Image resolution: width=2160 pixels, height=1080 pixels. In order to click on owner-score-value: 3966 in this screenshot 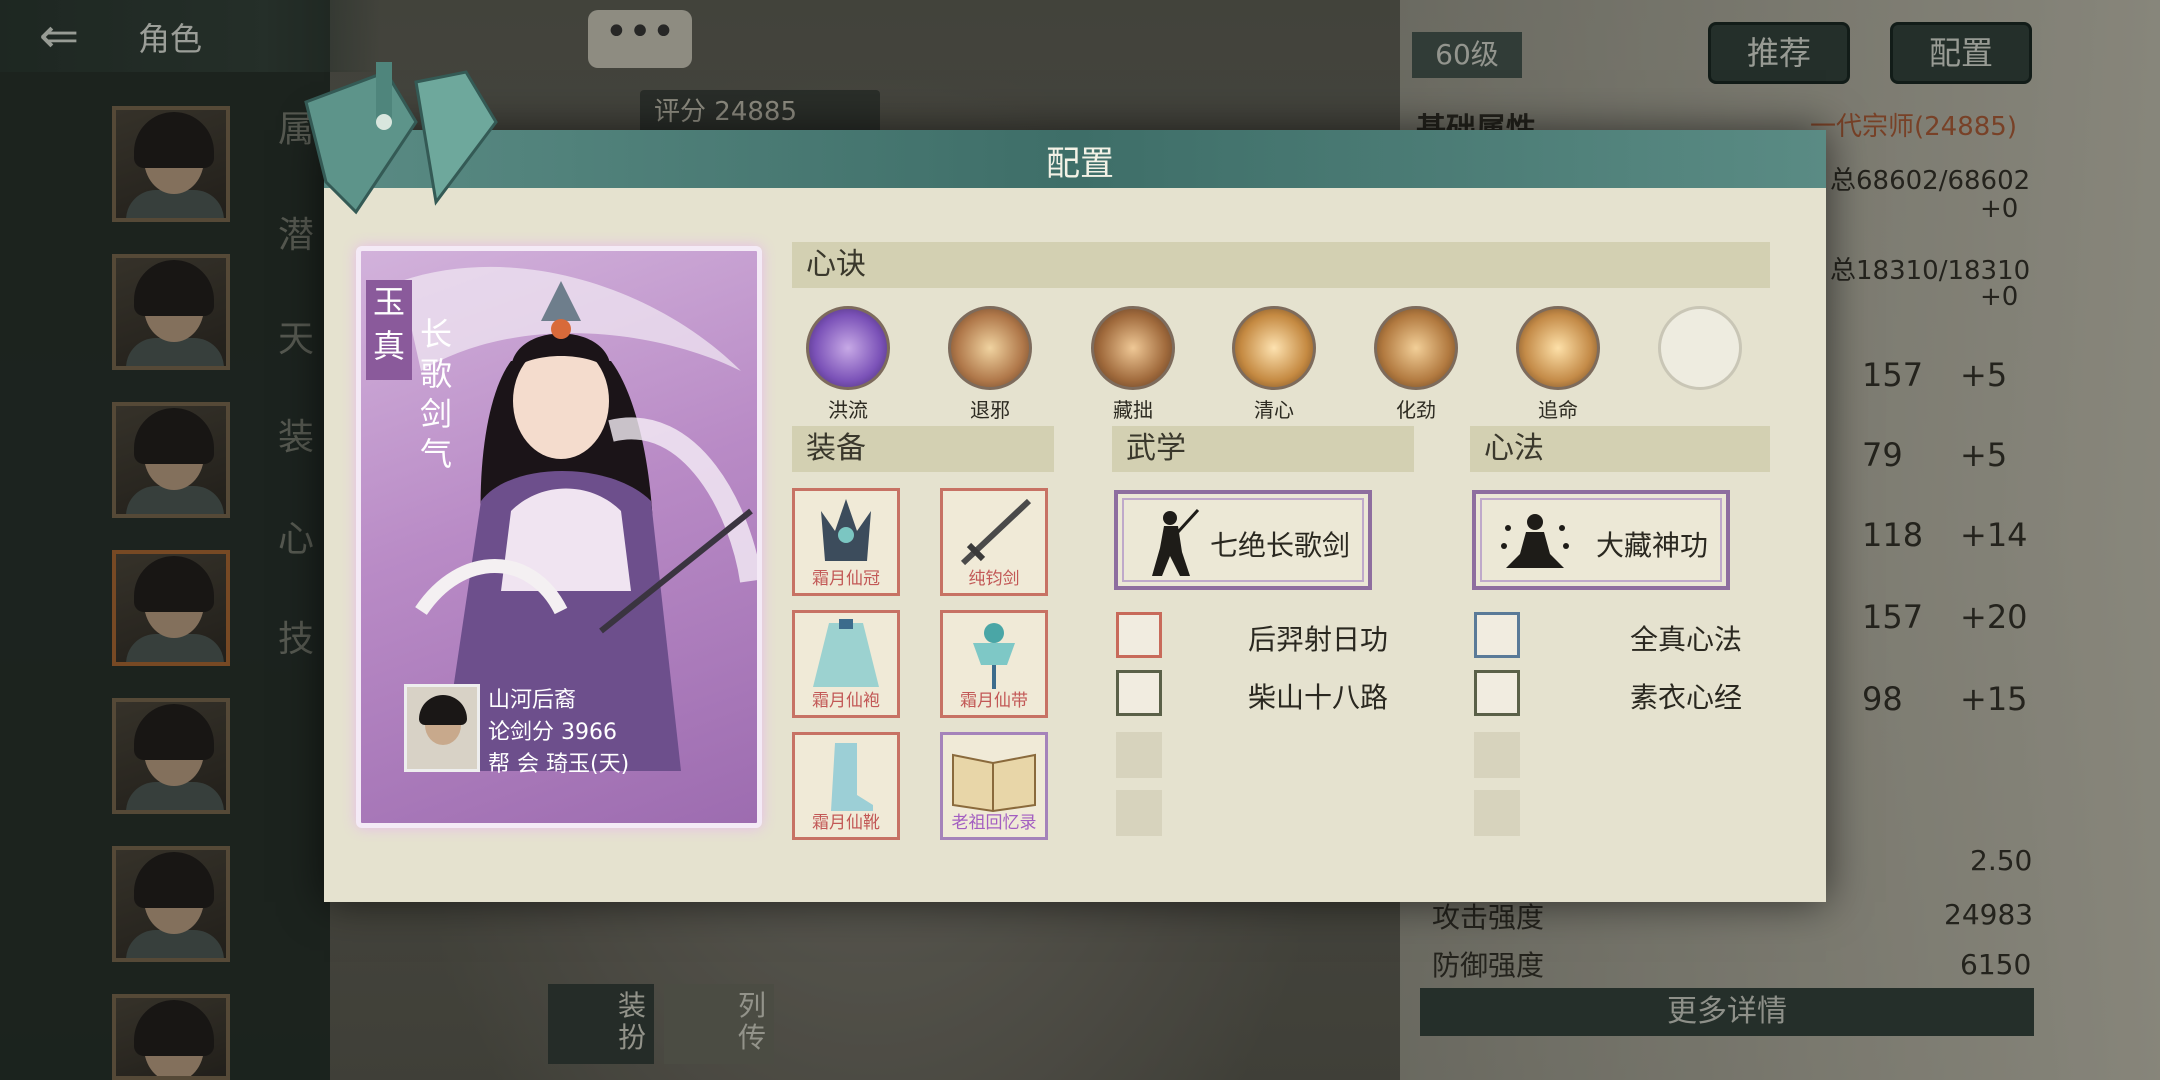, I will do `click(589, 732)`.